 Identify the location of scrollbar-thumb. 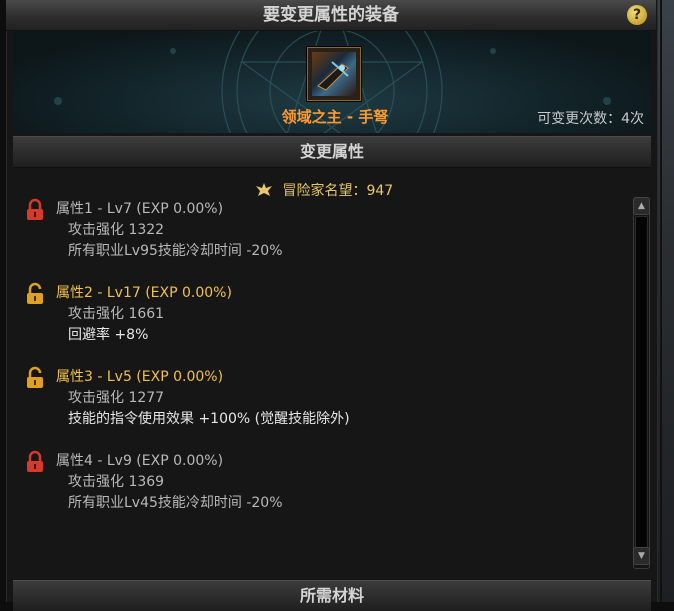
(641, 382).